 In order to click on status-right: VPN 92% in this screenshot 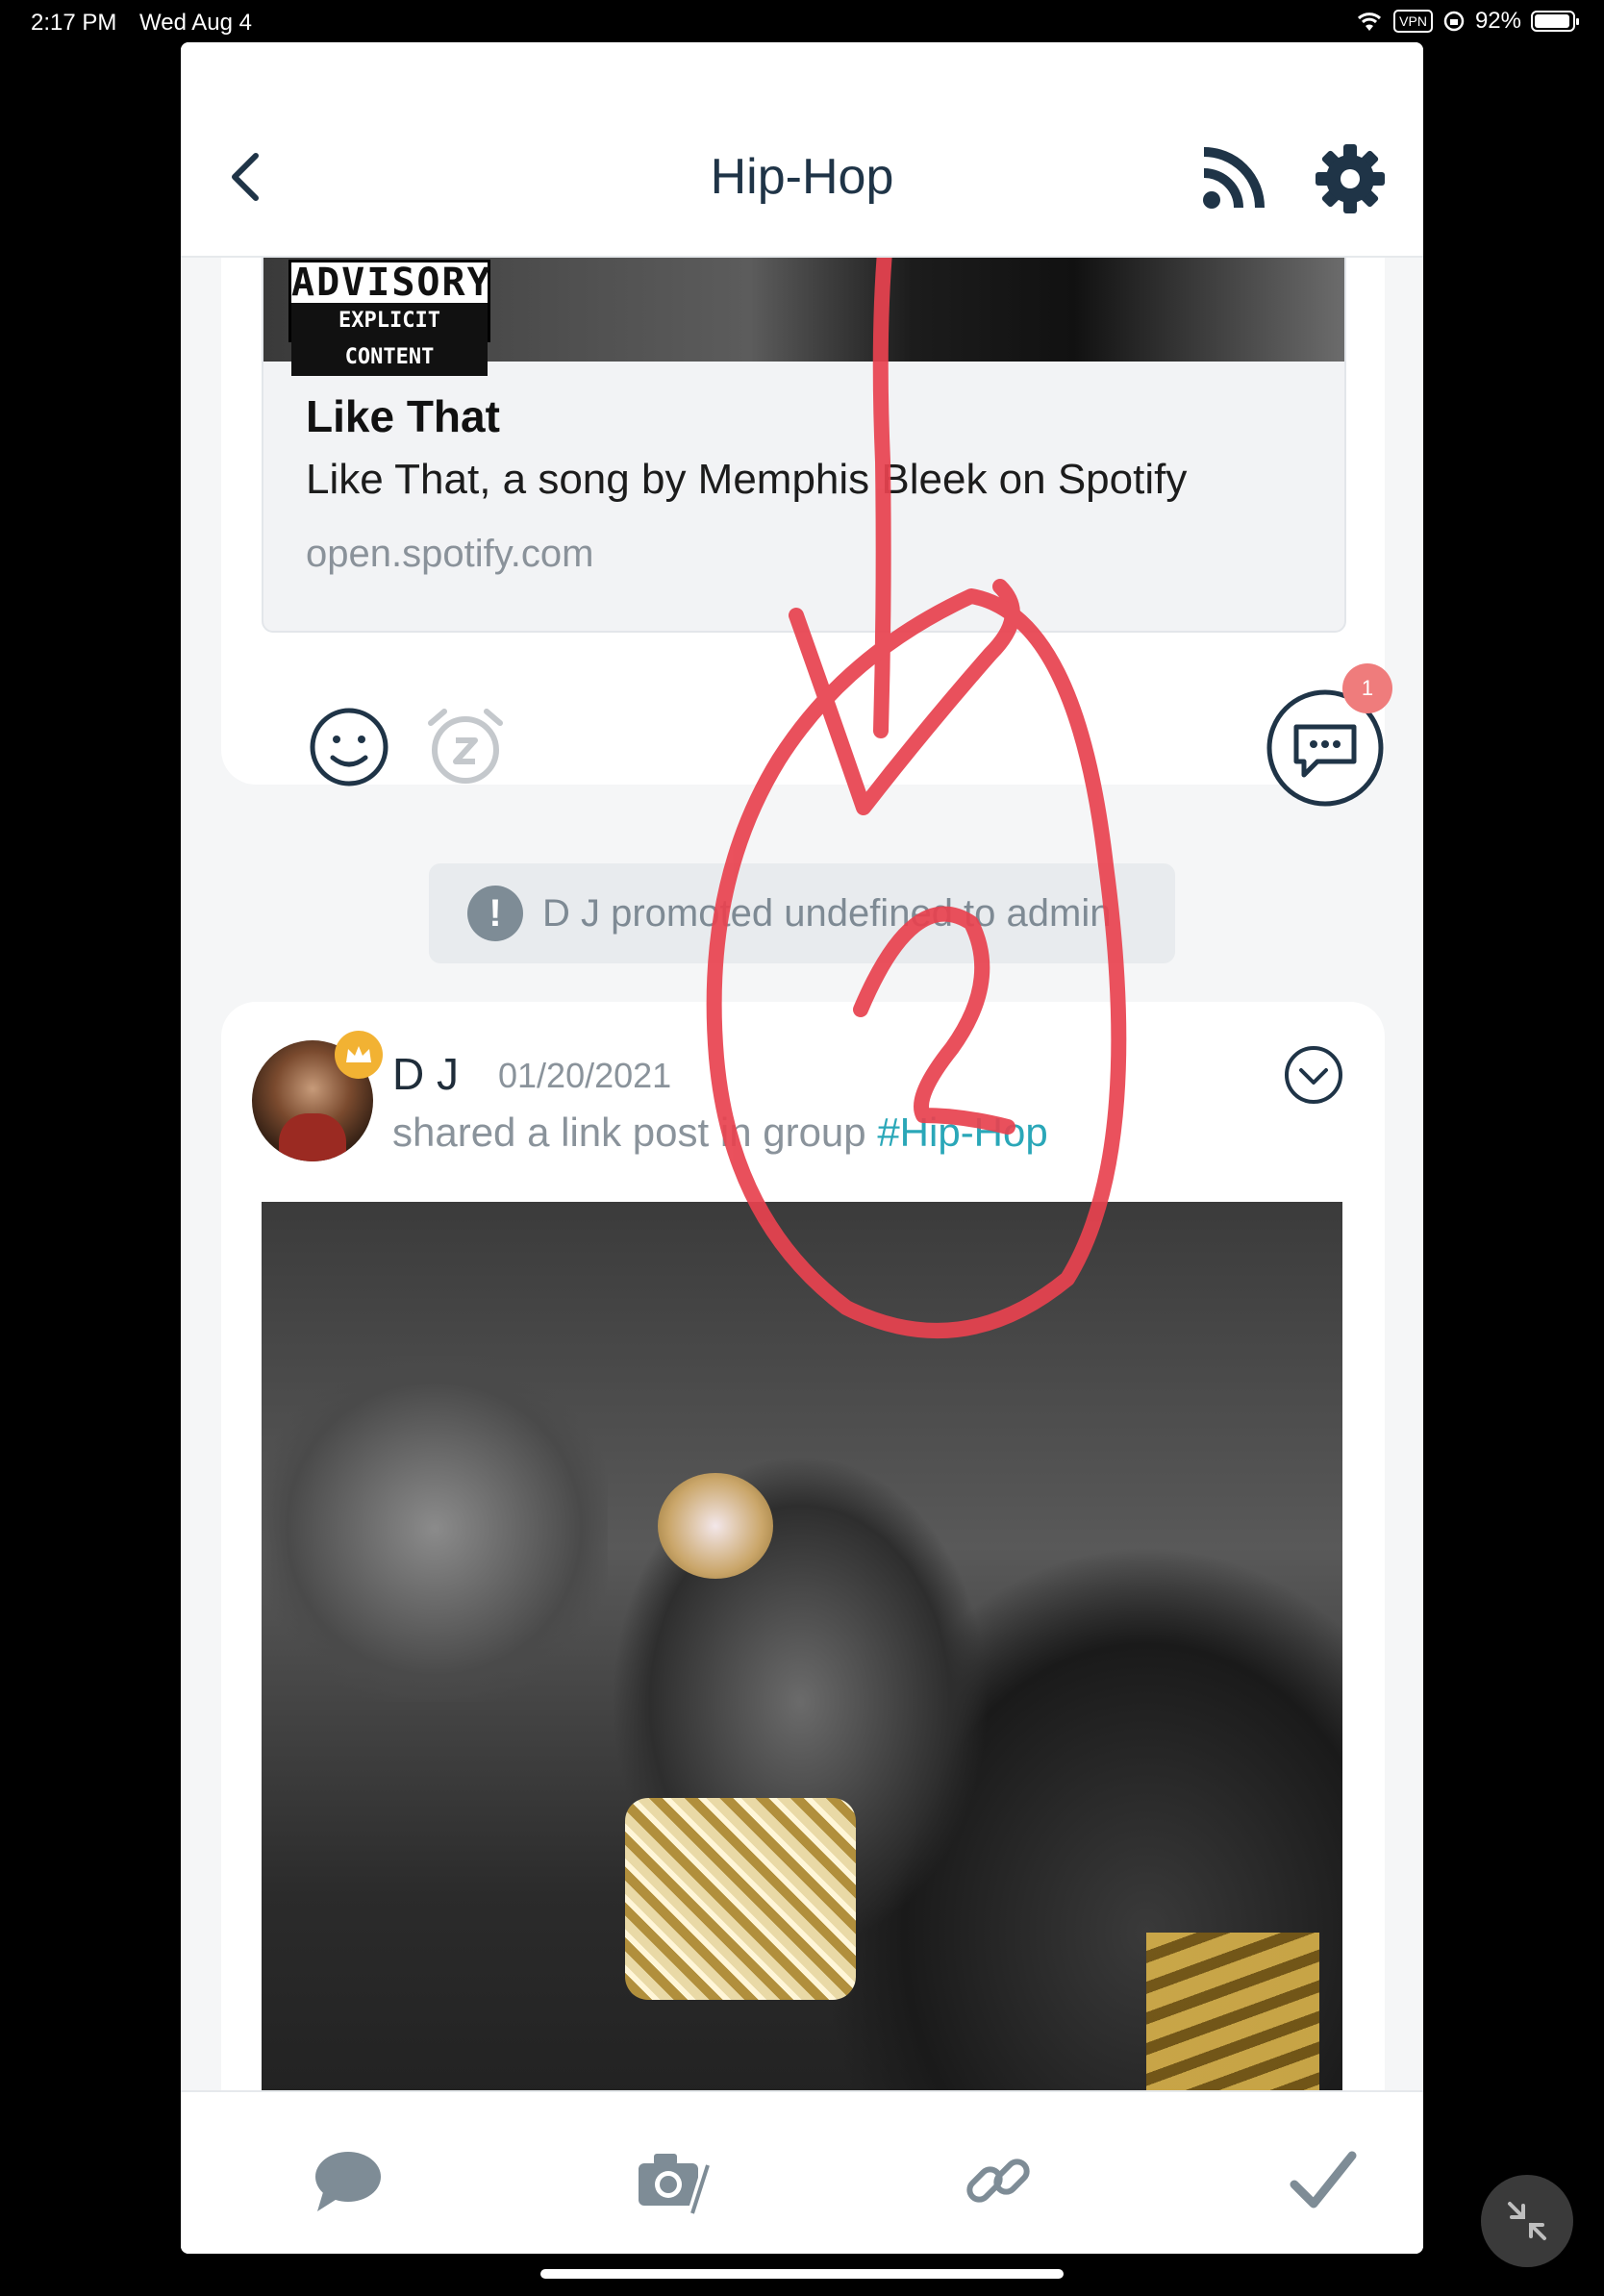, I will do `click(1467, 21)`.